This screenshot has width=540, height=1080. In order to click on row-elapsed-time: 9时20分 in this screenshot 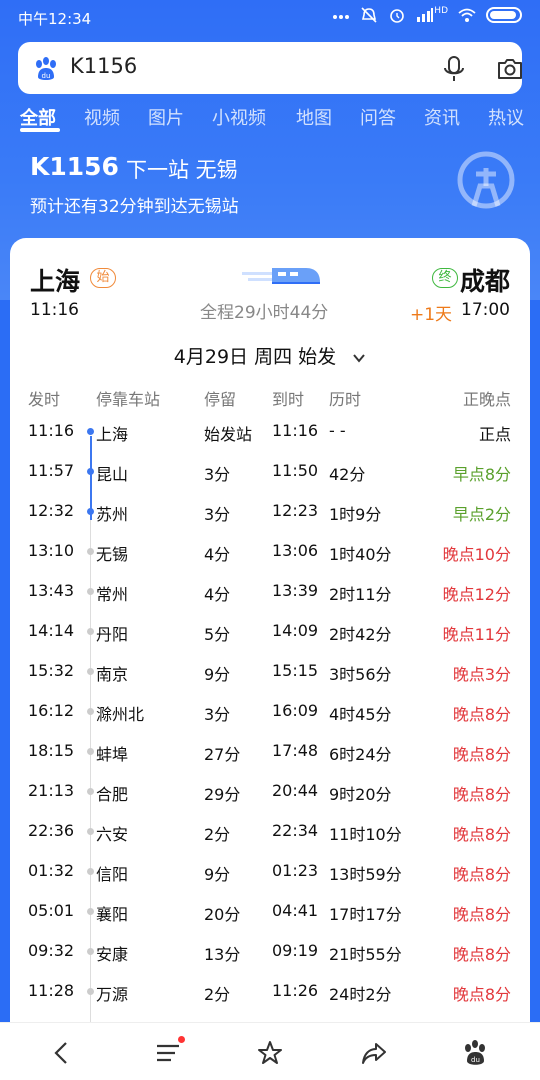, I will do `click(360, 794)`.